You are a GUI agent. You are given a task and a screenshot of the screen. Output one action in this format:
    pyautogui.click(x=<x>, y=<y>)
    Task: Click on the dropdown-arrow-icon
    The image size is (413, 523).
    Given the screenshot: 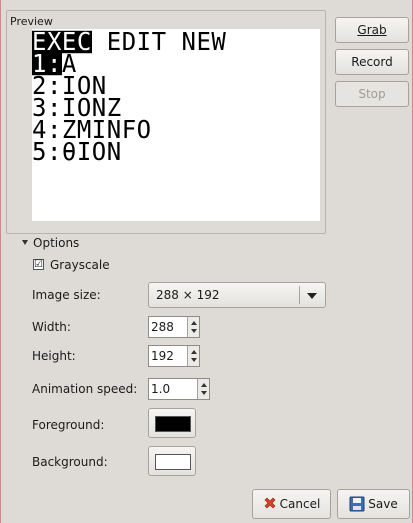 What is the action you would take?
    pyautogui.click(x=312, y=296)
    